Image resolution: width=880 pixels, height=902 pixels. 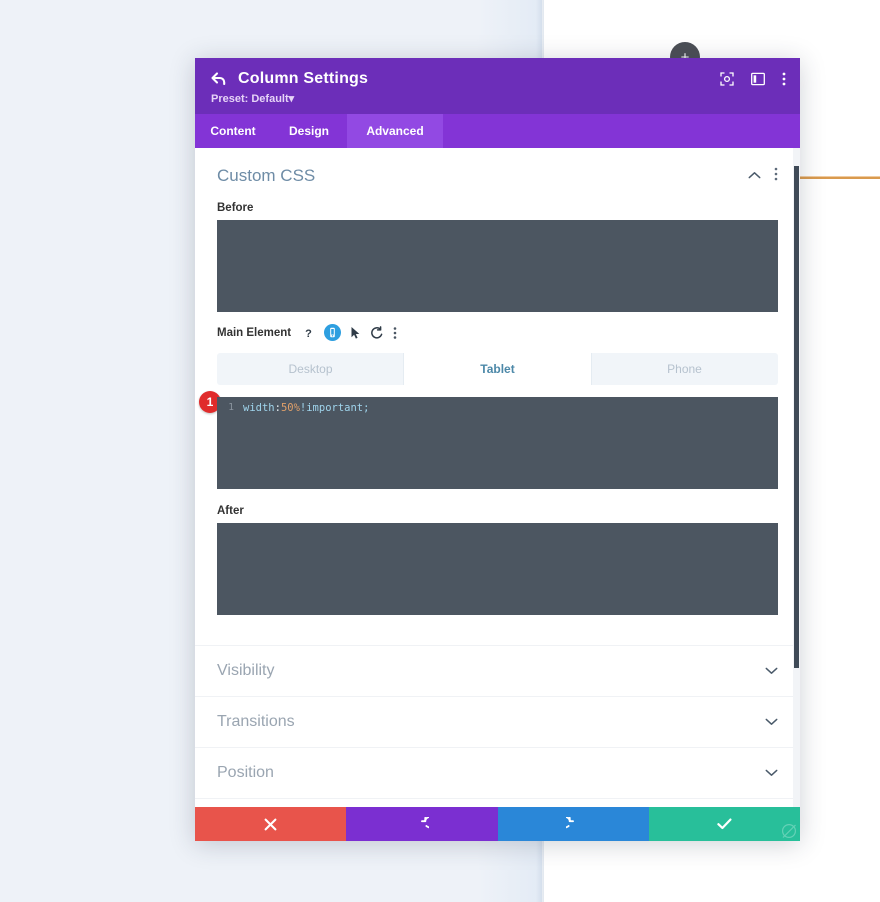 I want to click on css-value-token: 50%, so click(x=290, y=407).